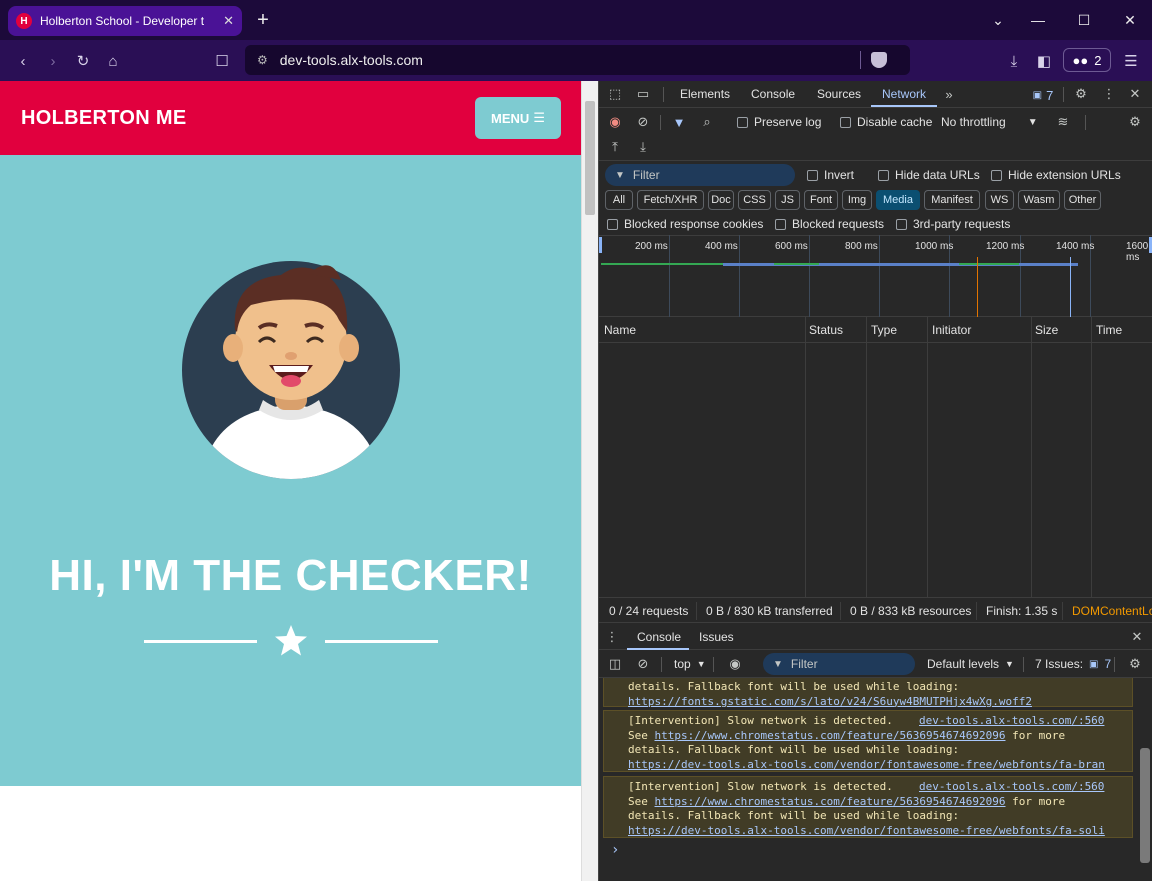 Image resolution: width=1152 pixels, height=881 pixels. What do you see at coordinates (291, 370) in the screenshot?
I see `avatar-illustration` at bounding box center [291, 370].